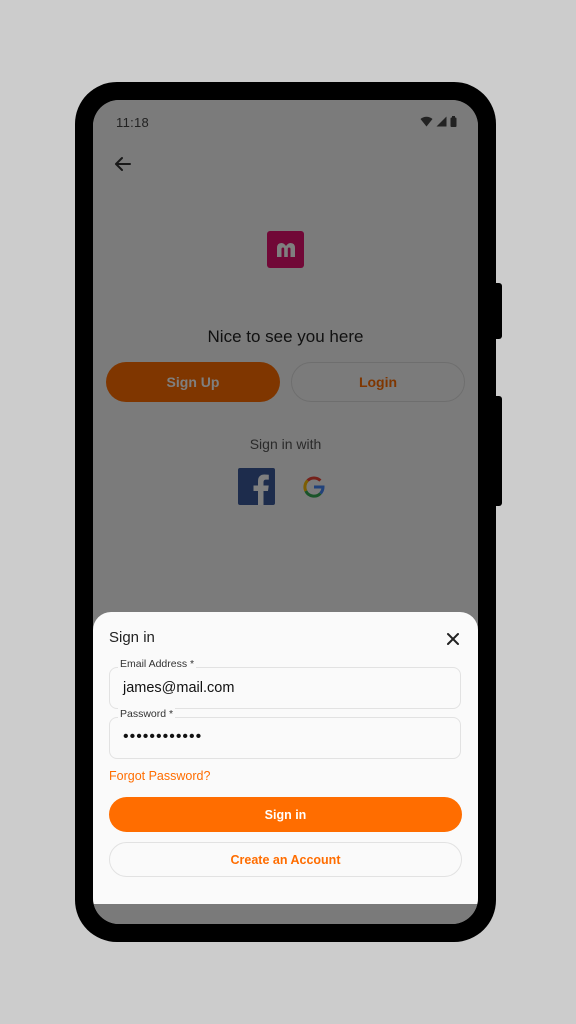  Describe the element at coordinates (285, 683) in the screenshot. I see `email-field: Email Address * james@mail.com` at that location.